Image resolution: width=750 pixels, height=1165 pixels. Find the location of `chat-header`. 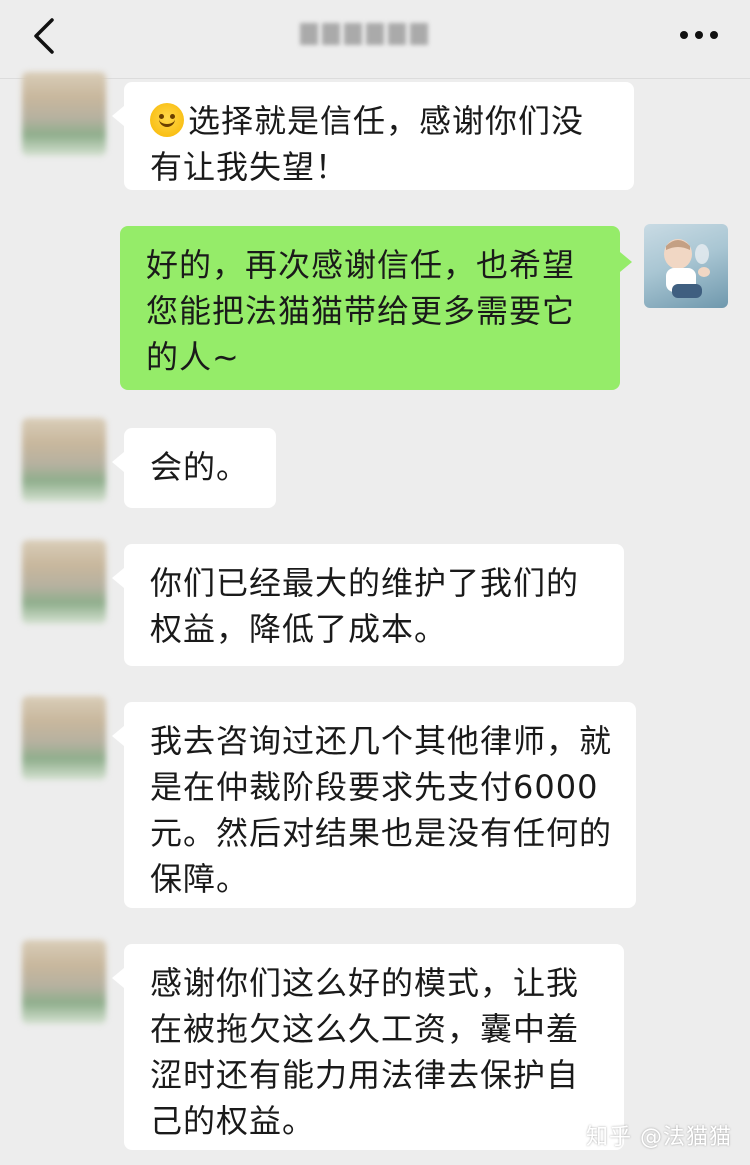

chat-header is located at coordinates (375, 39).